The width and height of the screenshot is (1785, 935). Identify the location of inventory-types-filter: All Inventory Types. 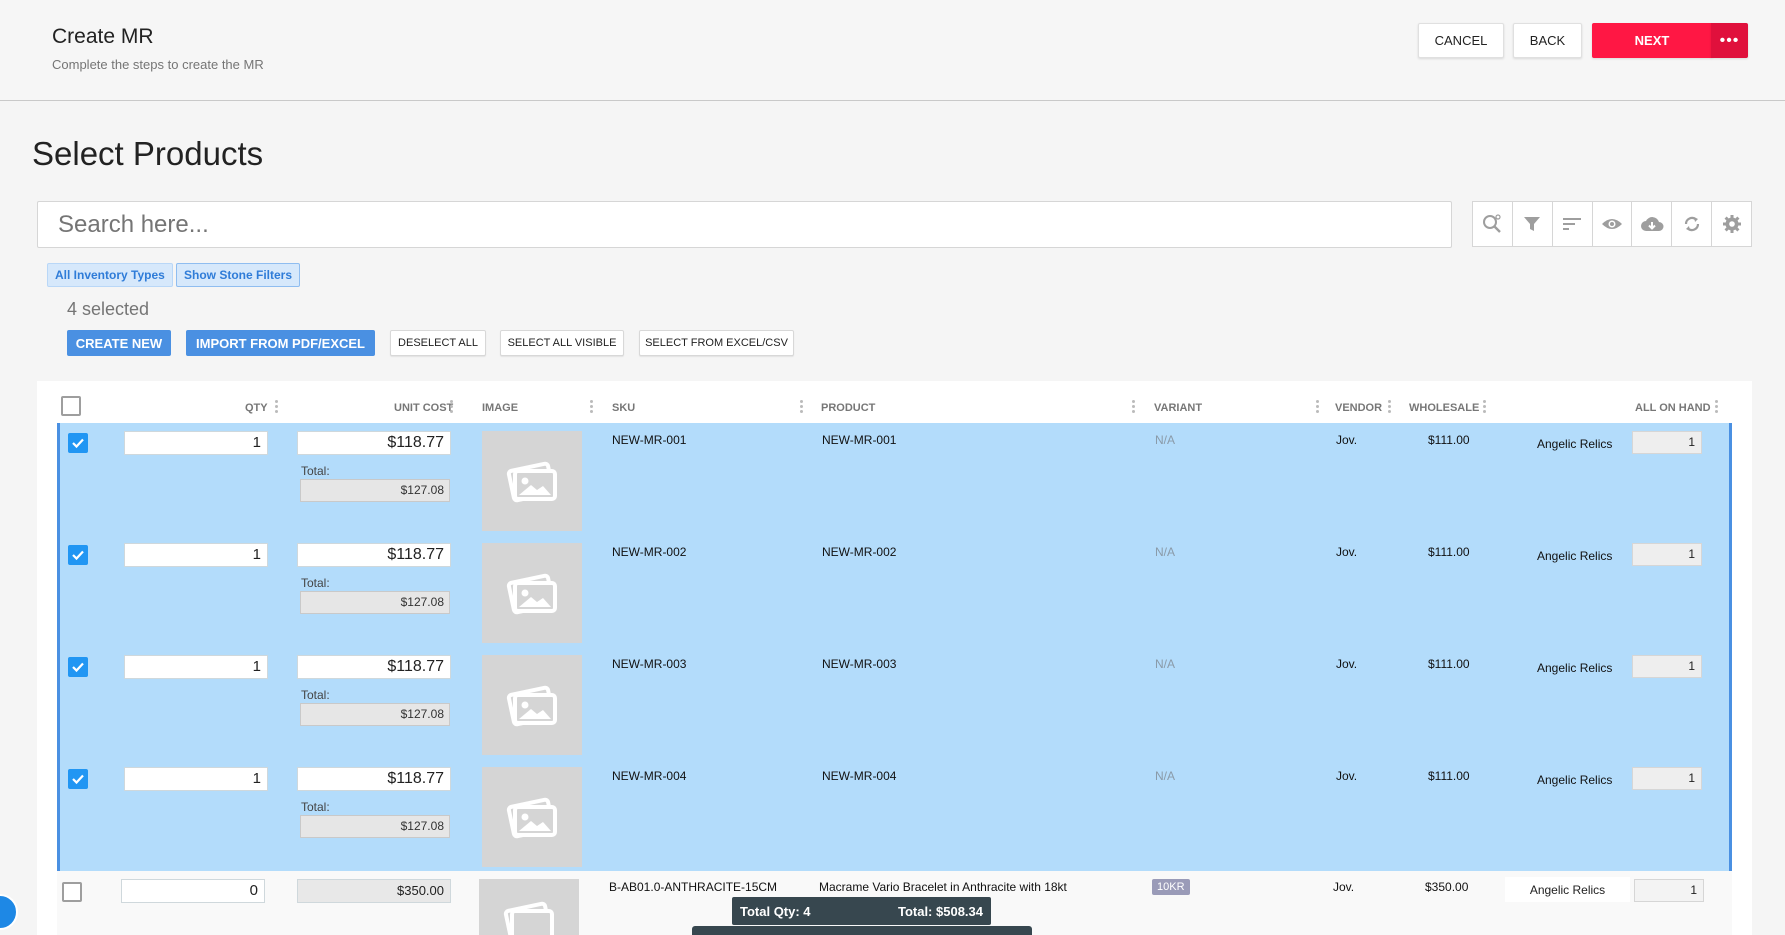
(110, 275).